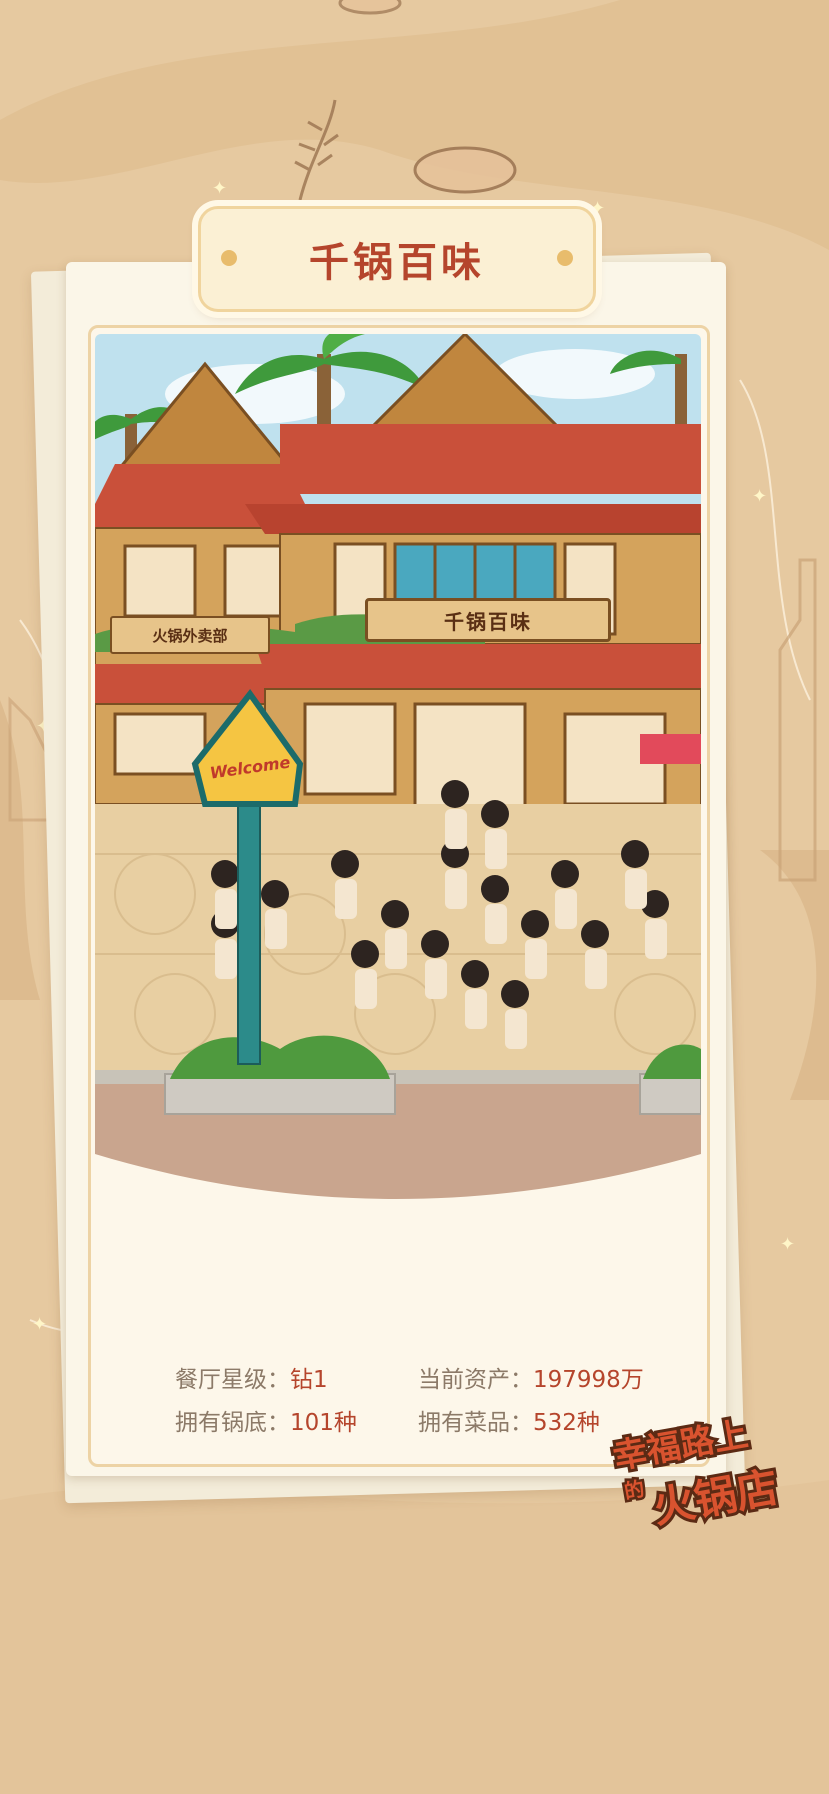 This screenshot has width=829, height=1794. What do you see at coordinates (465, 170) in the screenshot?
I see `dish-doodle-icon` at bounding box center [465, 170].